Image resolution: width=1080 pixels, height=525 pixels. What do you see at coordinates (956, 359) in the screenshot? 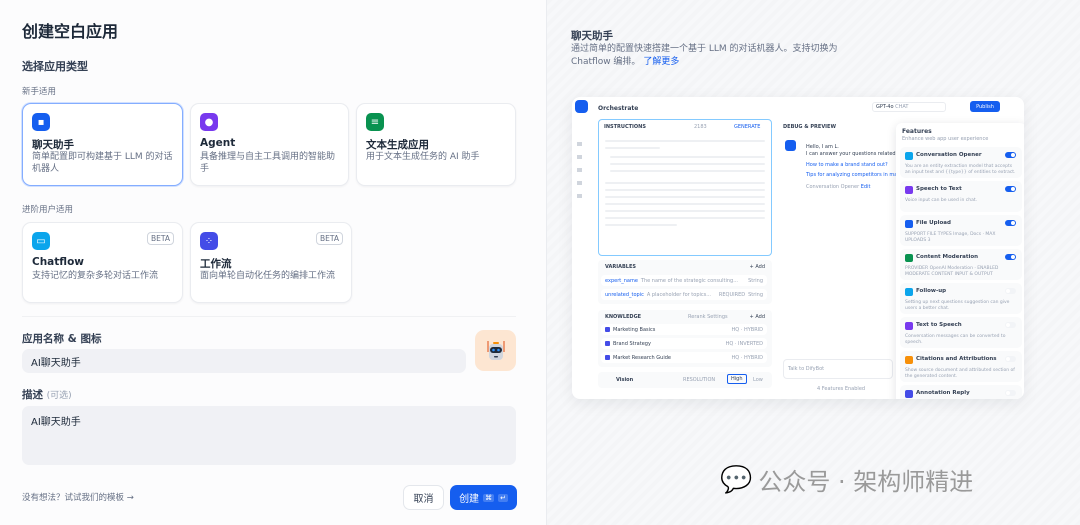
I see `feature-name: Citations and Attributions` at bounding box center [956, 359].